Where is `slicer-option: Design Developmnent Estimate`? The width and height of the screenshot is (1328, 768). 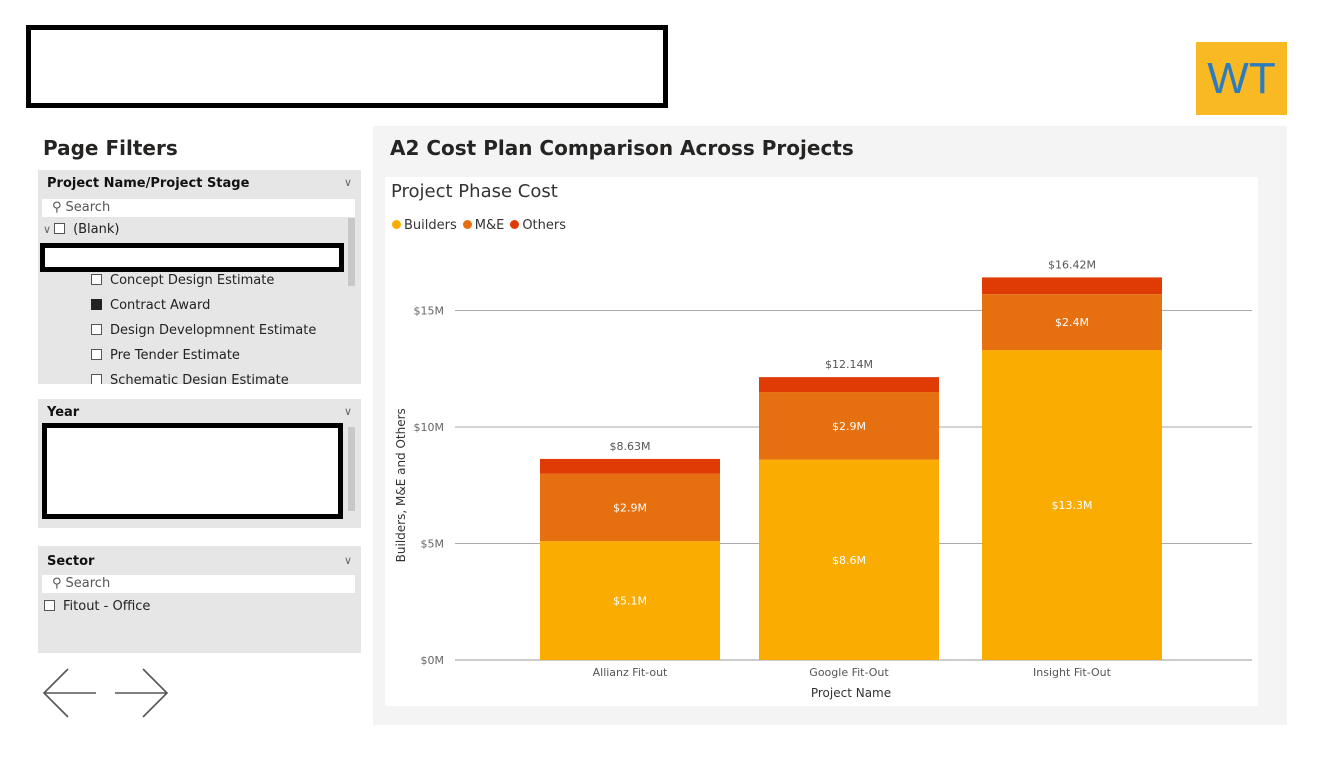
slicer-option: Design Developmnent Estimate is located at coordinates (203, 331).